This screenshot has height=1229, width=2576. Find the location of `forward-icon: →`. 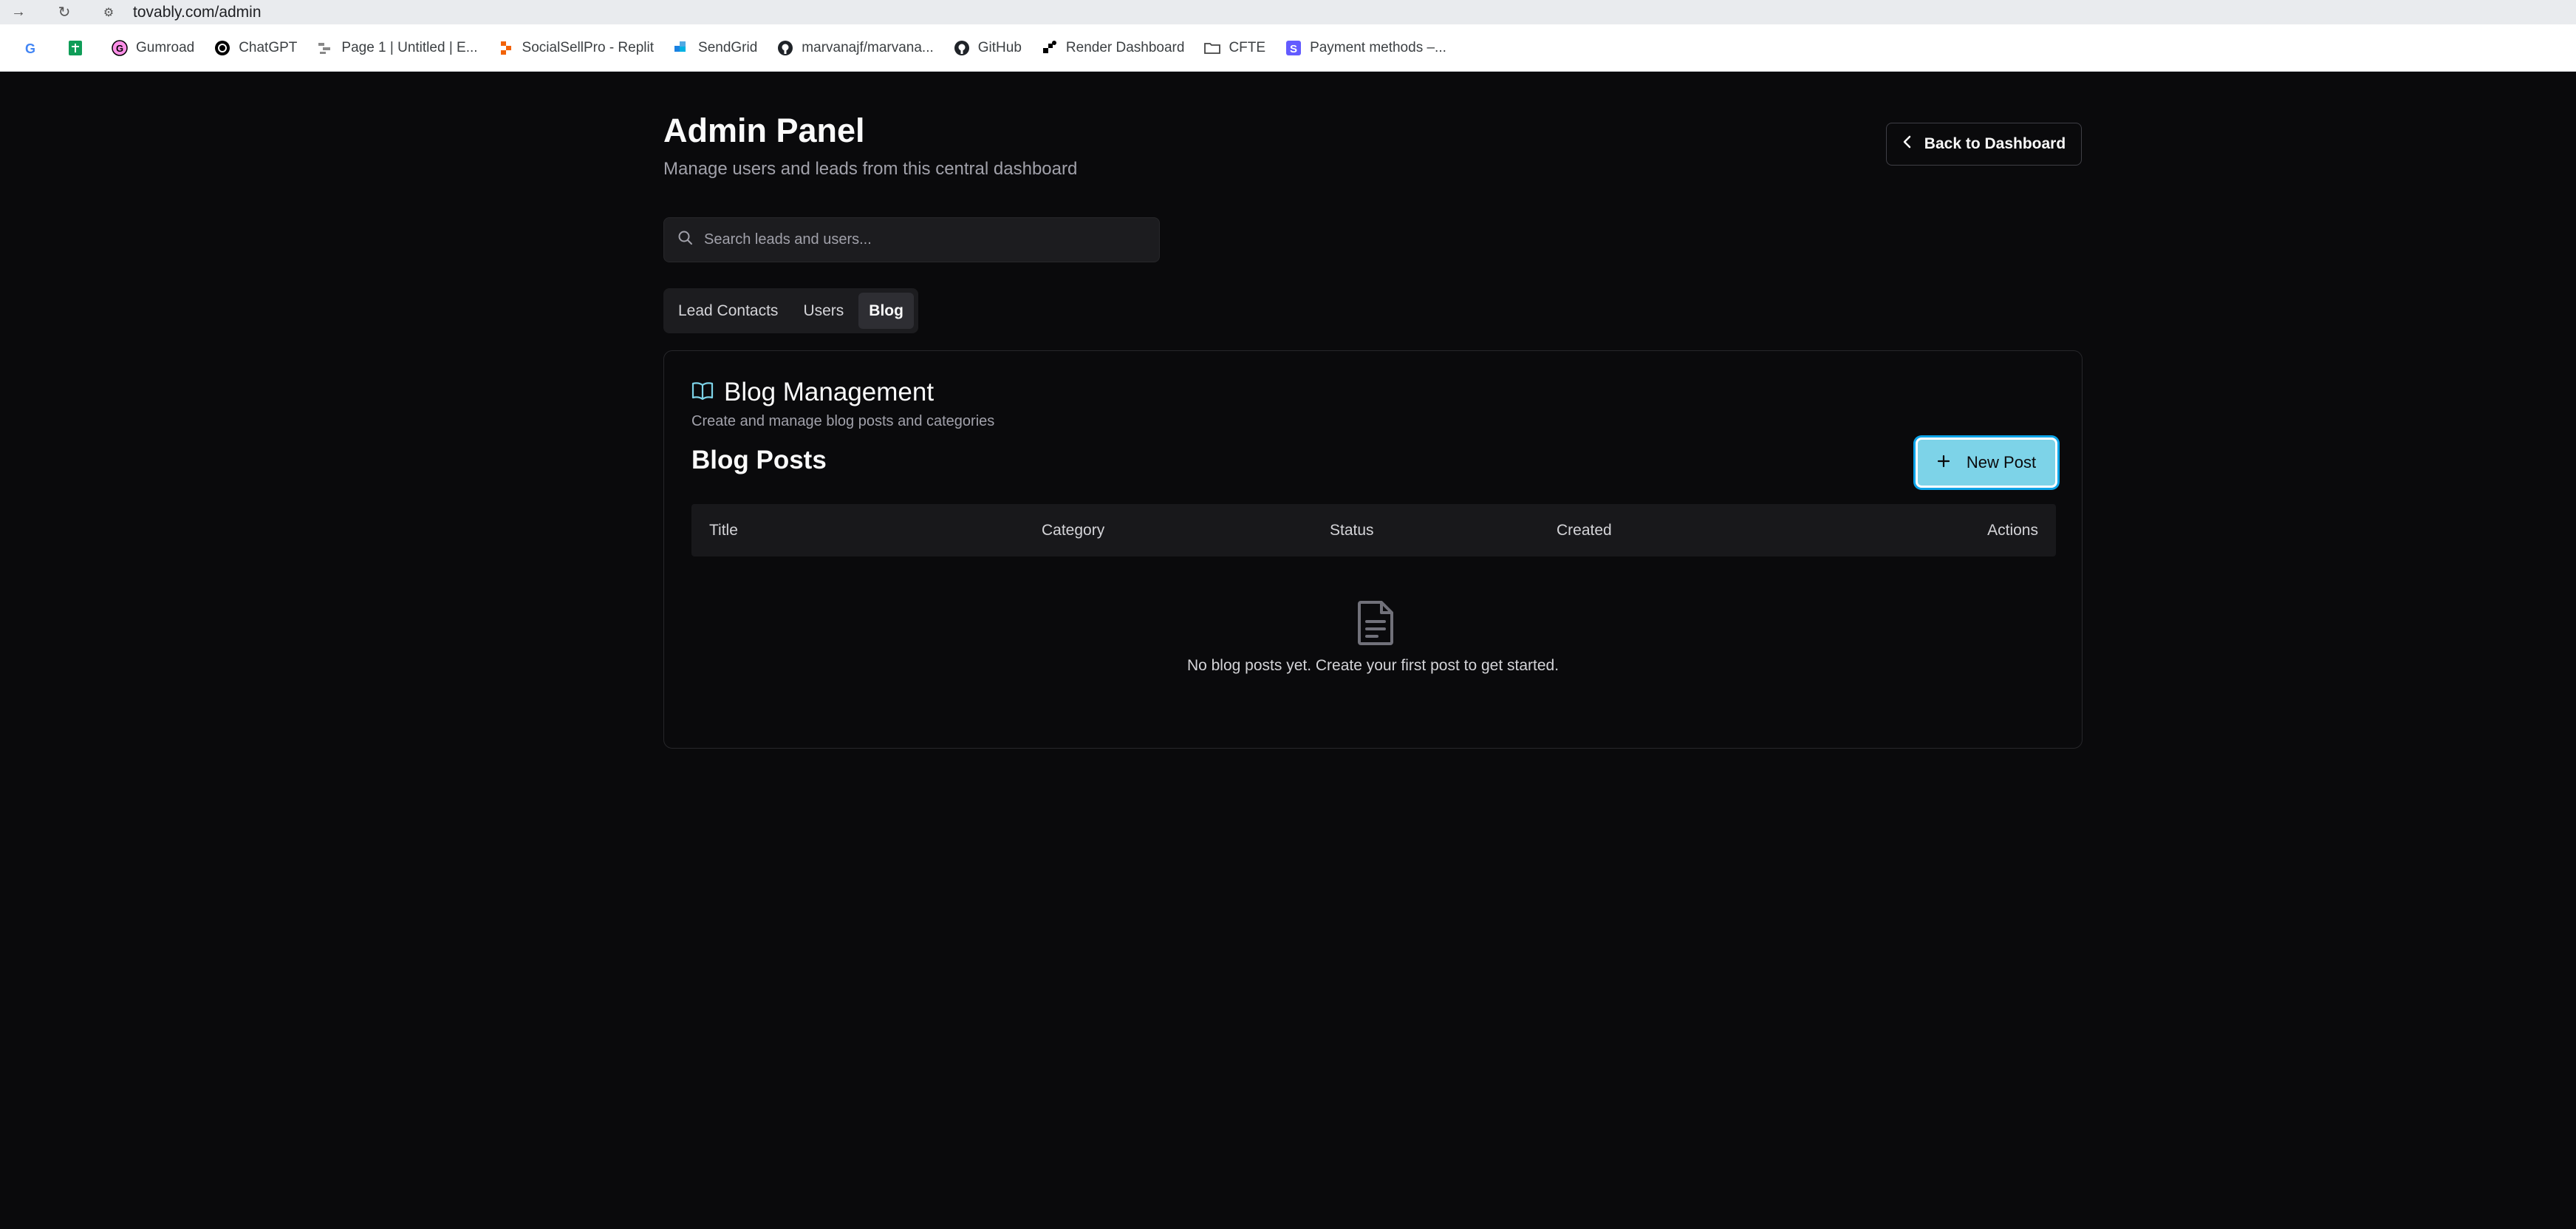

forward-icon: → is located at coordinates (18, 12).